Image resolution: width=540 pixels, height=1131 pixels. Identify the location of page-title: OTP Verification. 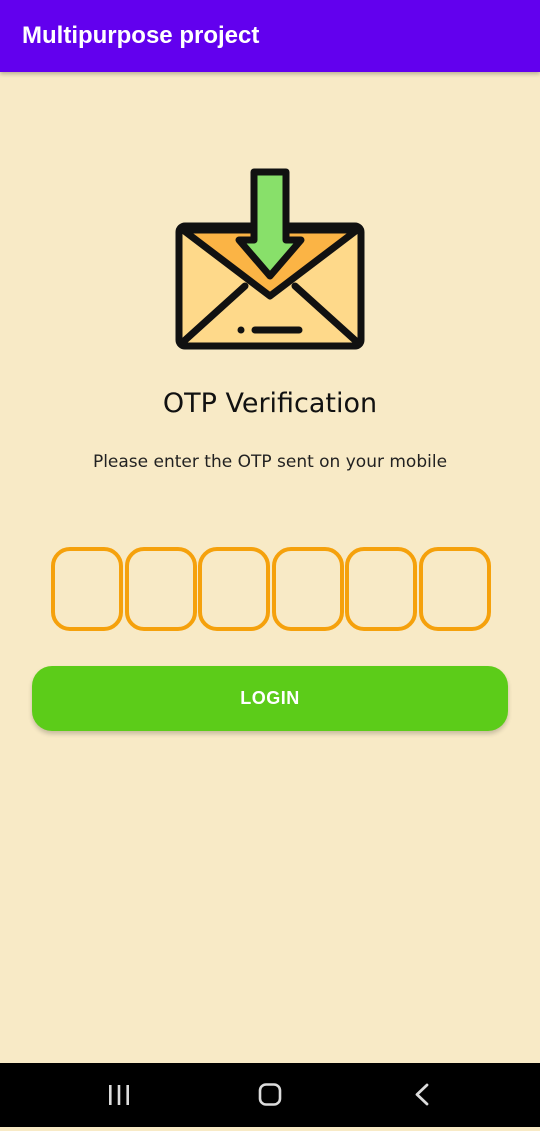
(270, 403).